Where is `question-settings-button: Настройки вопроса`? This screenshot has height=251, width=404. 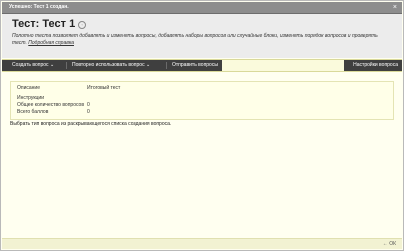 question-settings-button: Настройки вопроса is located at coordinates (373, 65).